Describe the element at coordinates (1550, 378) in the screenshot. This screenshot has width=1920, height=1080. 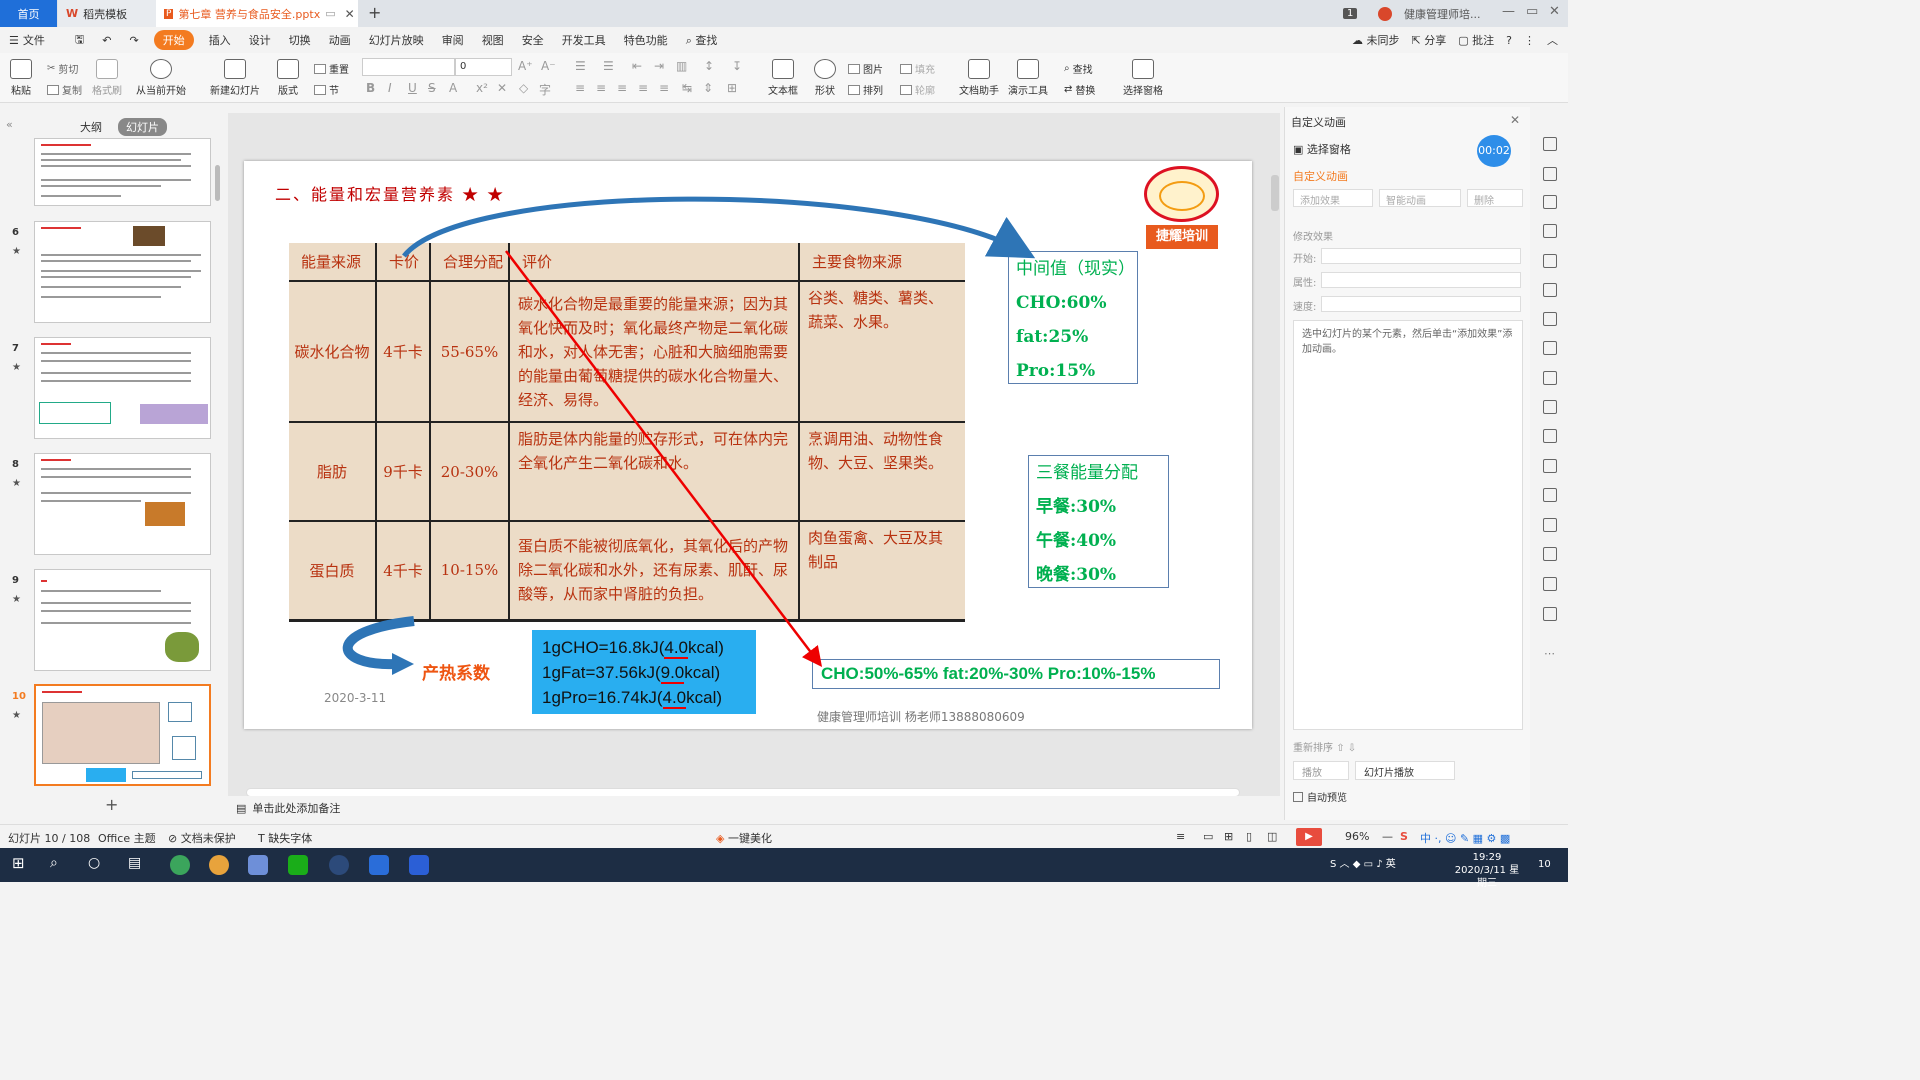
I see `image-icon` at that location.